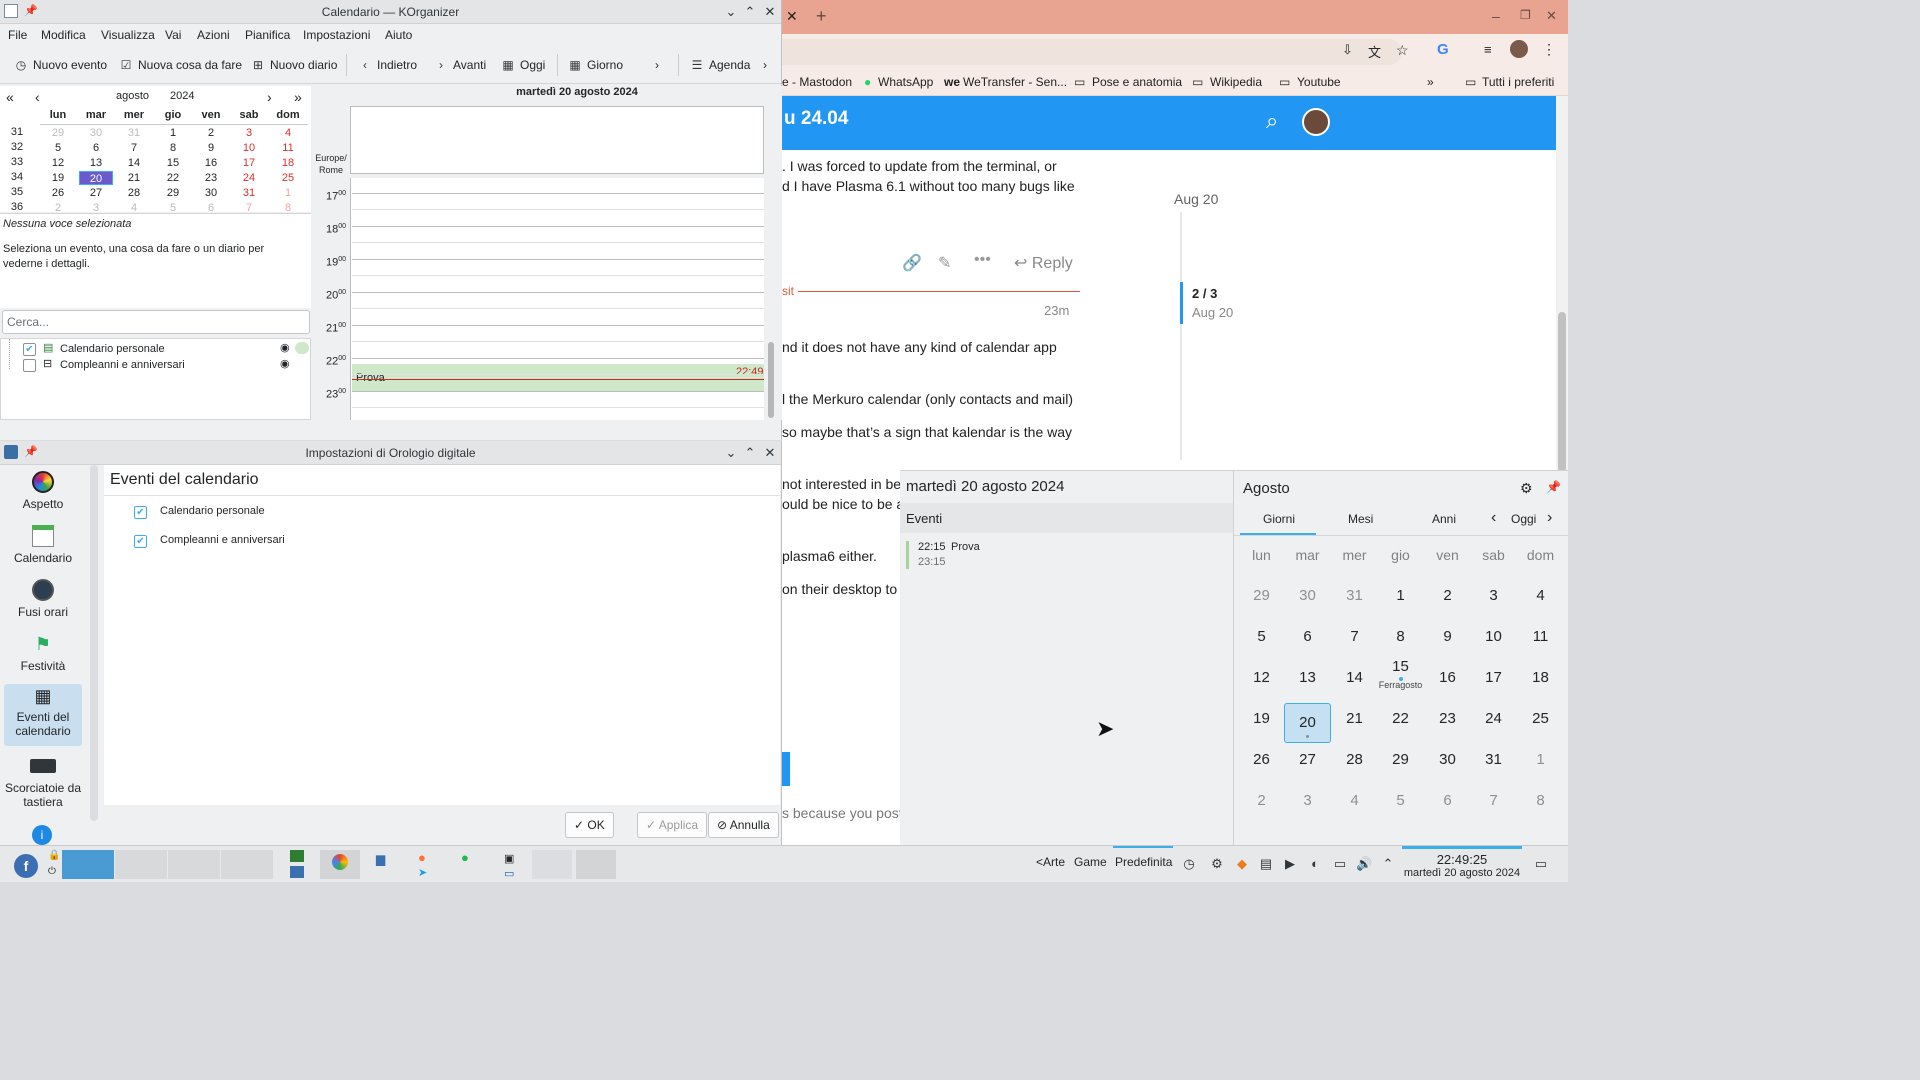  I want to click on calendar-day: 3, so click(1307, 808).